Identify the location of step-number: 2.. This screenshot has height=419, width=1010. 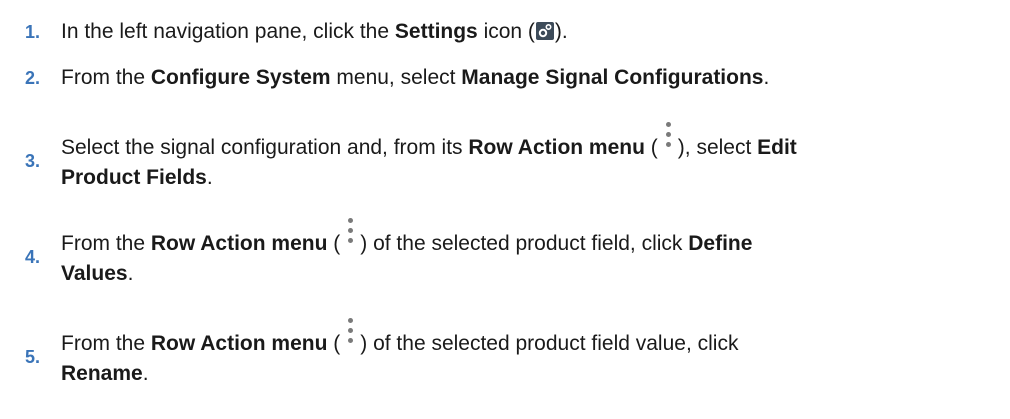
(33, 78).